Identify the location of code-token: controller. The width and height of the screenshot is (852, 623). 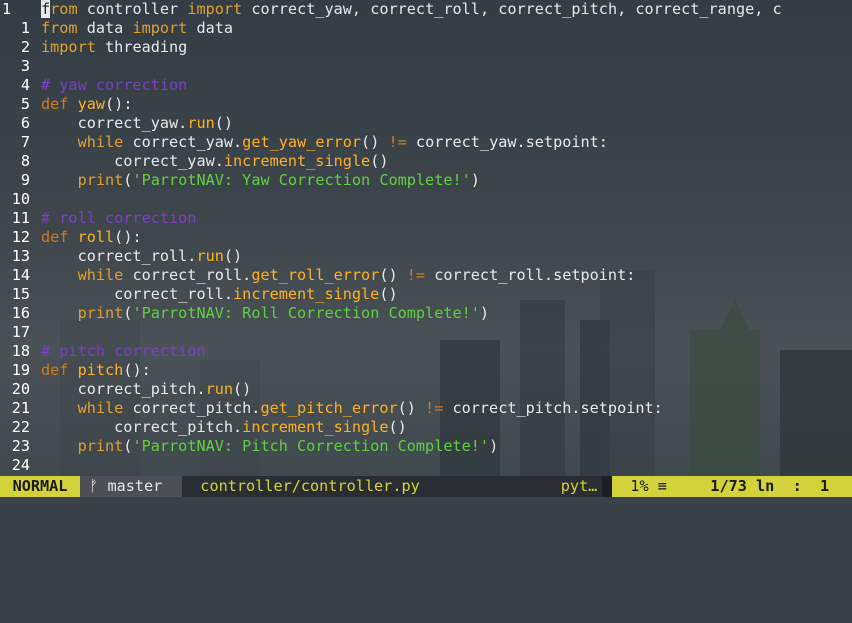
(132, 9).